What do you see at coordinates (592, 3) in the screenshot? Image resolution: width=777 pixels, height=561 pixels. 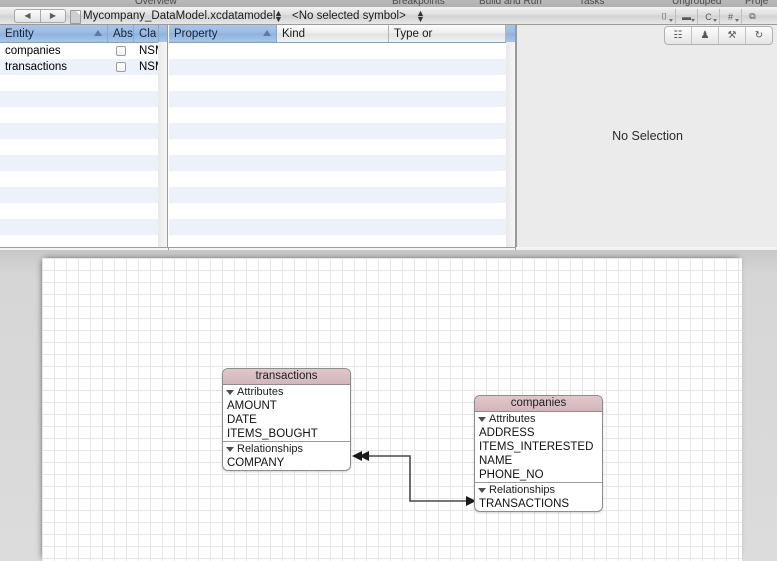 I see `toolbar-label-tasks: Tasks` at bounding box center [592, 3].